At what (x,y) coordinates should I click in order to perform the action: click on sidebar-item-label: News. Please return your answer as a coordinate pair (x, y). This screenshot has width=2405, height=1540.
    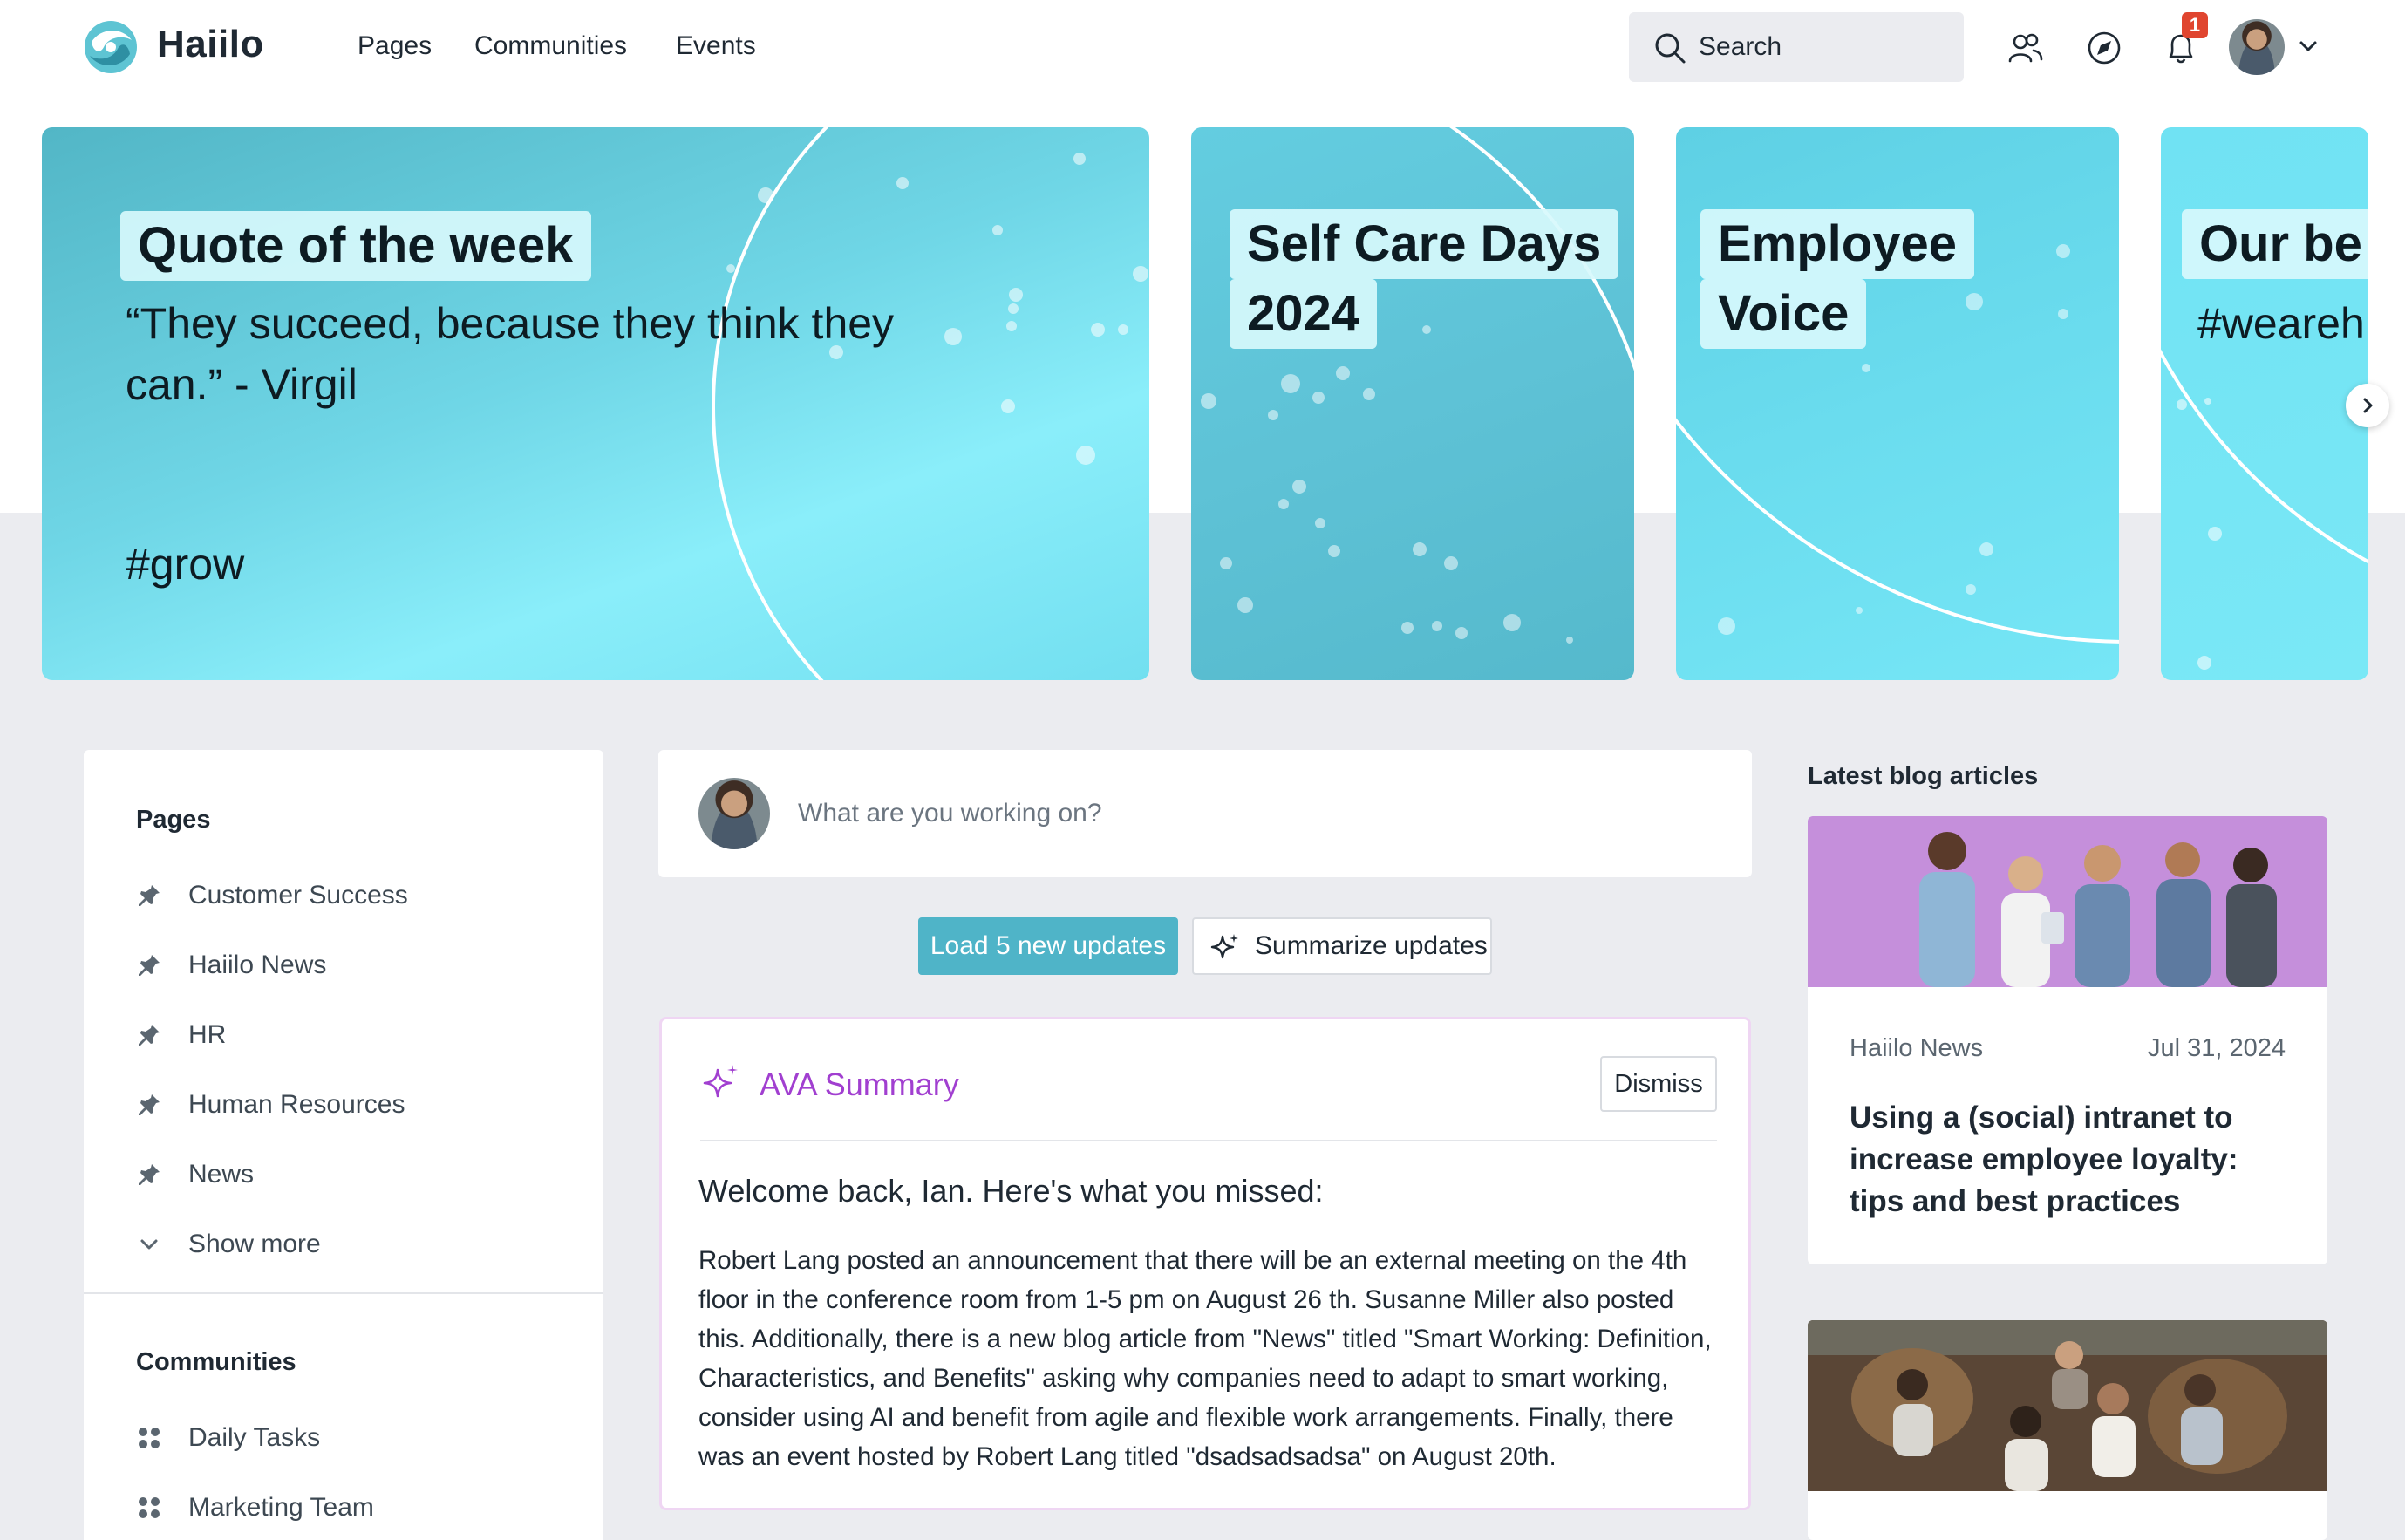
    Looking at the image, I should click on (221, 1174).